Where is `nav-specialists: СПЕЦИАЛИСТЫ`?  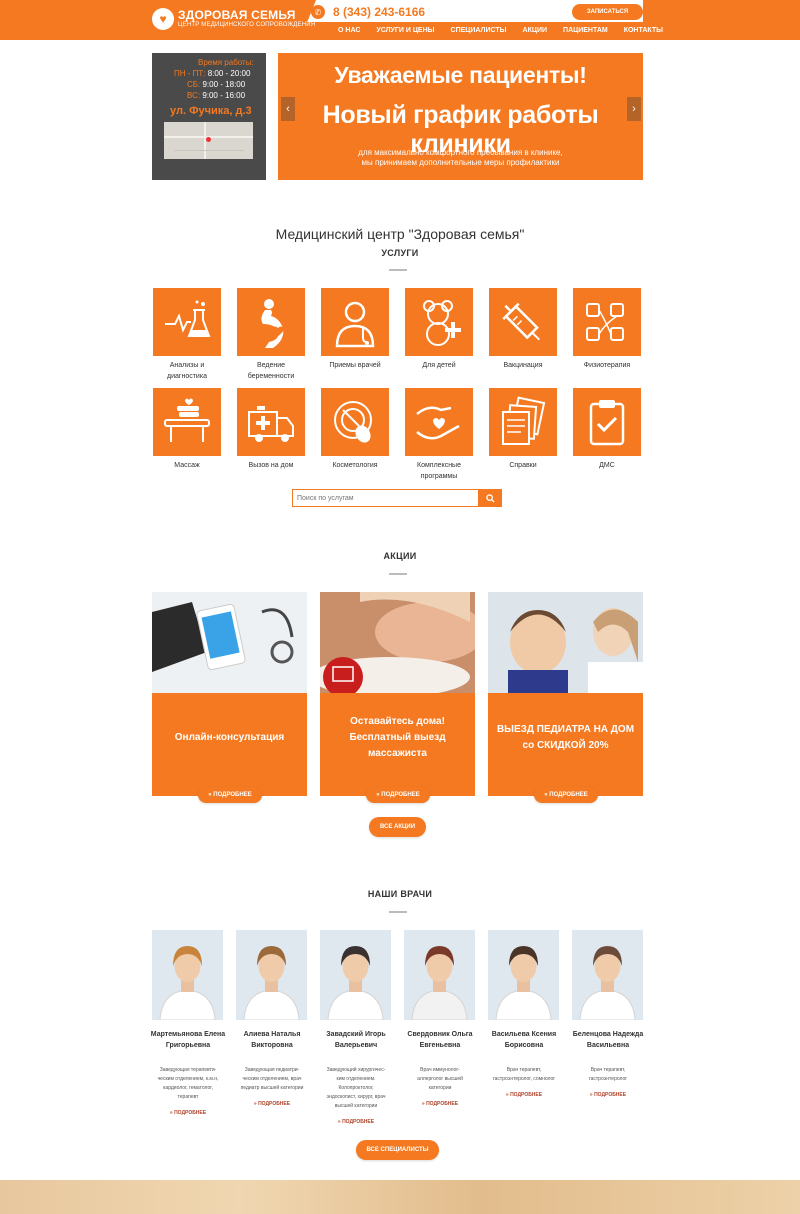 nav-specialists: СПЕЦИАЛИСТЫ is located at coordinates (479, 30).